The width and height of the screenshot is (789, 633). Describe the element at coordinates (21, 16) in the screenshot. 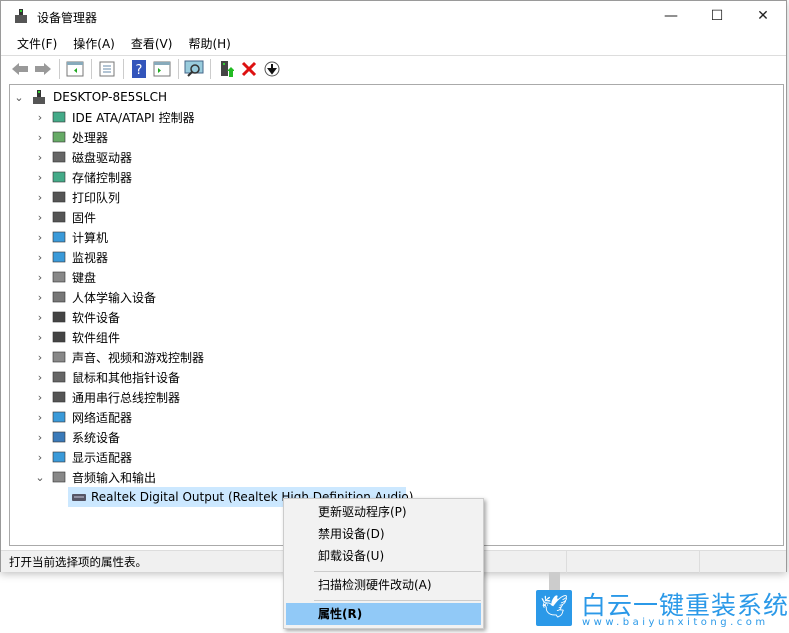

I see `device-manager-icon` at that location.